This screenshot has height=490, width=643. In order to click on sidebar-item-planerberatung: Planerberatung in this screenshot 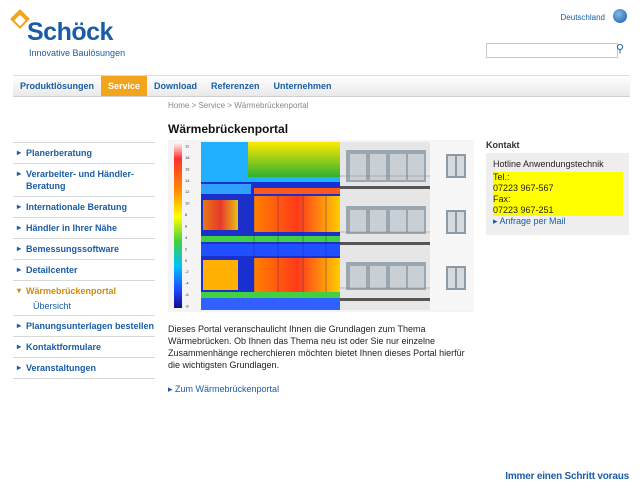, I will do `click(84, 153)`.